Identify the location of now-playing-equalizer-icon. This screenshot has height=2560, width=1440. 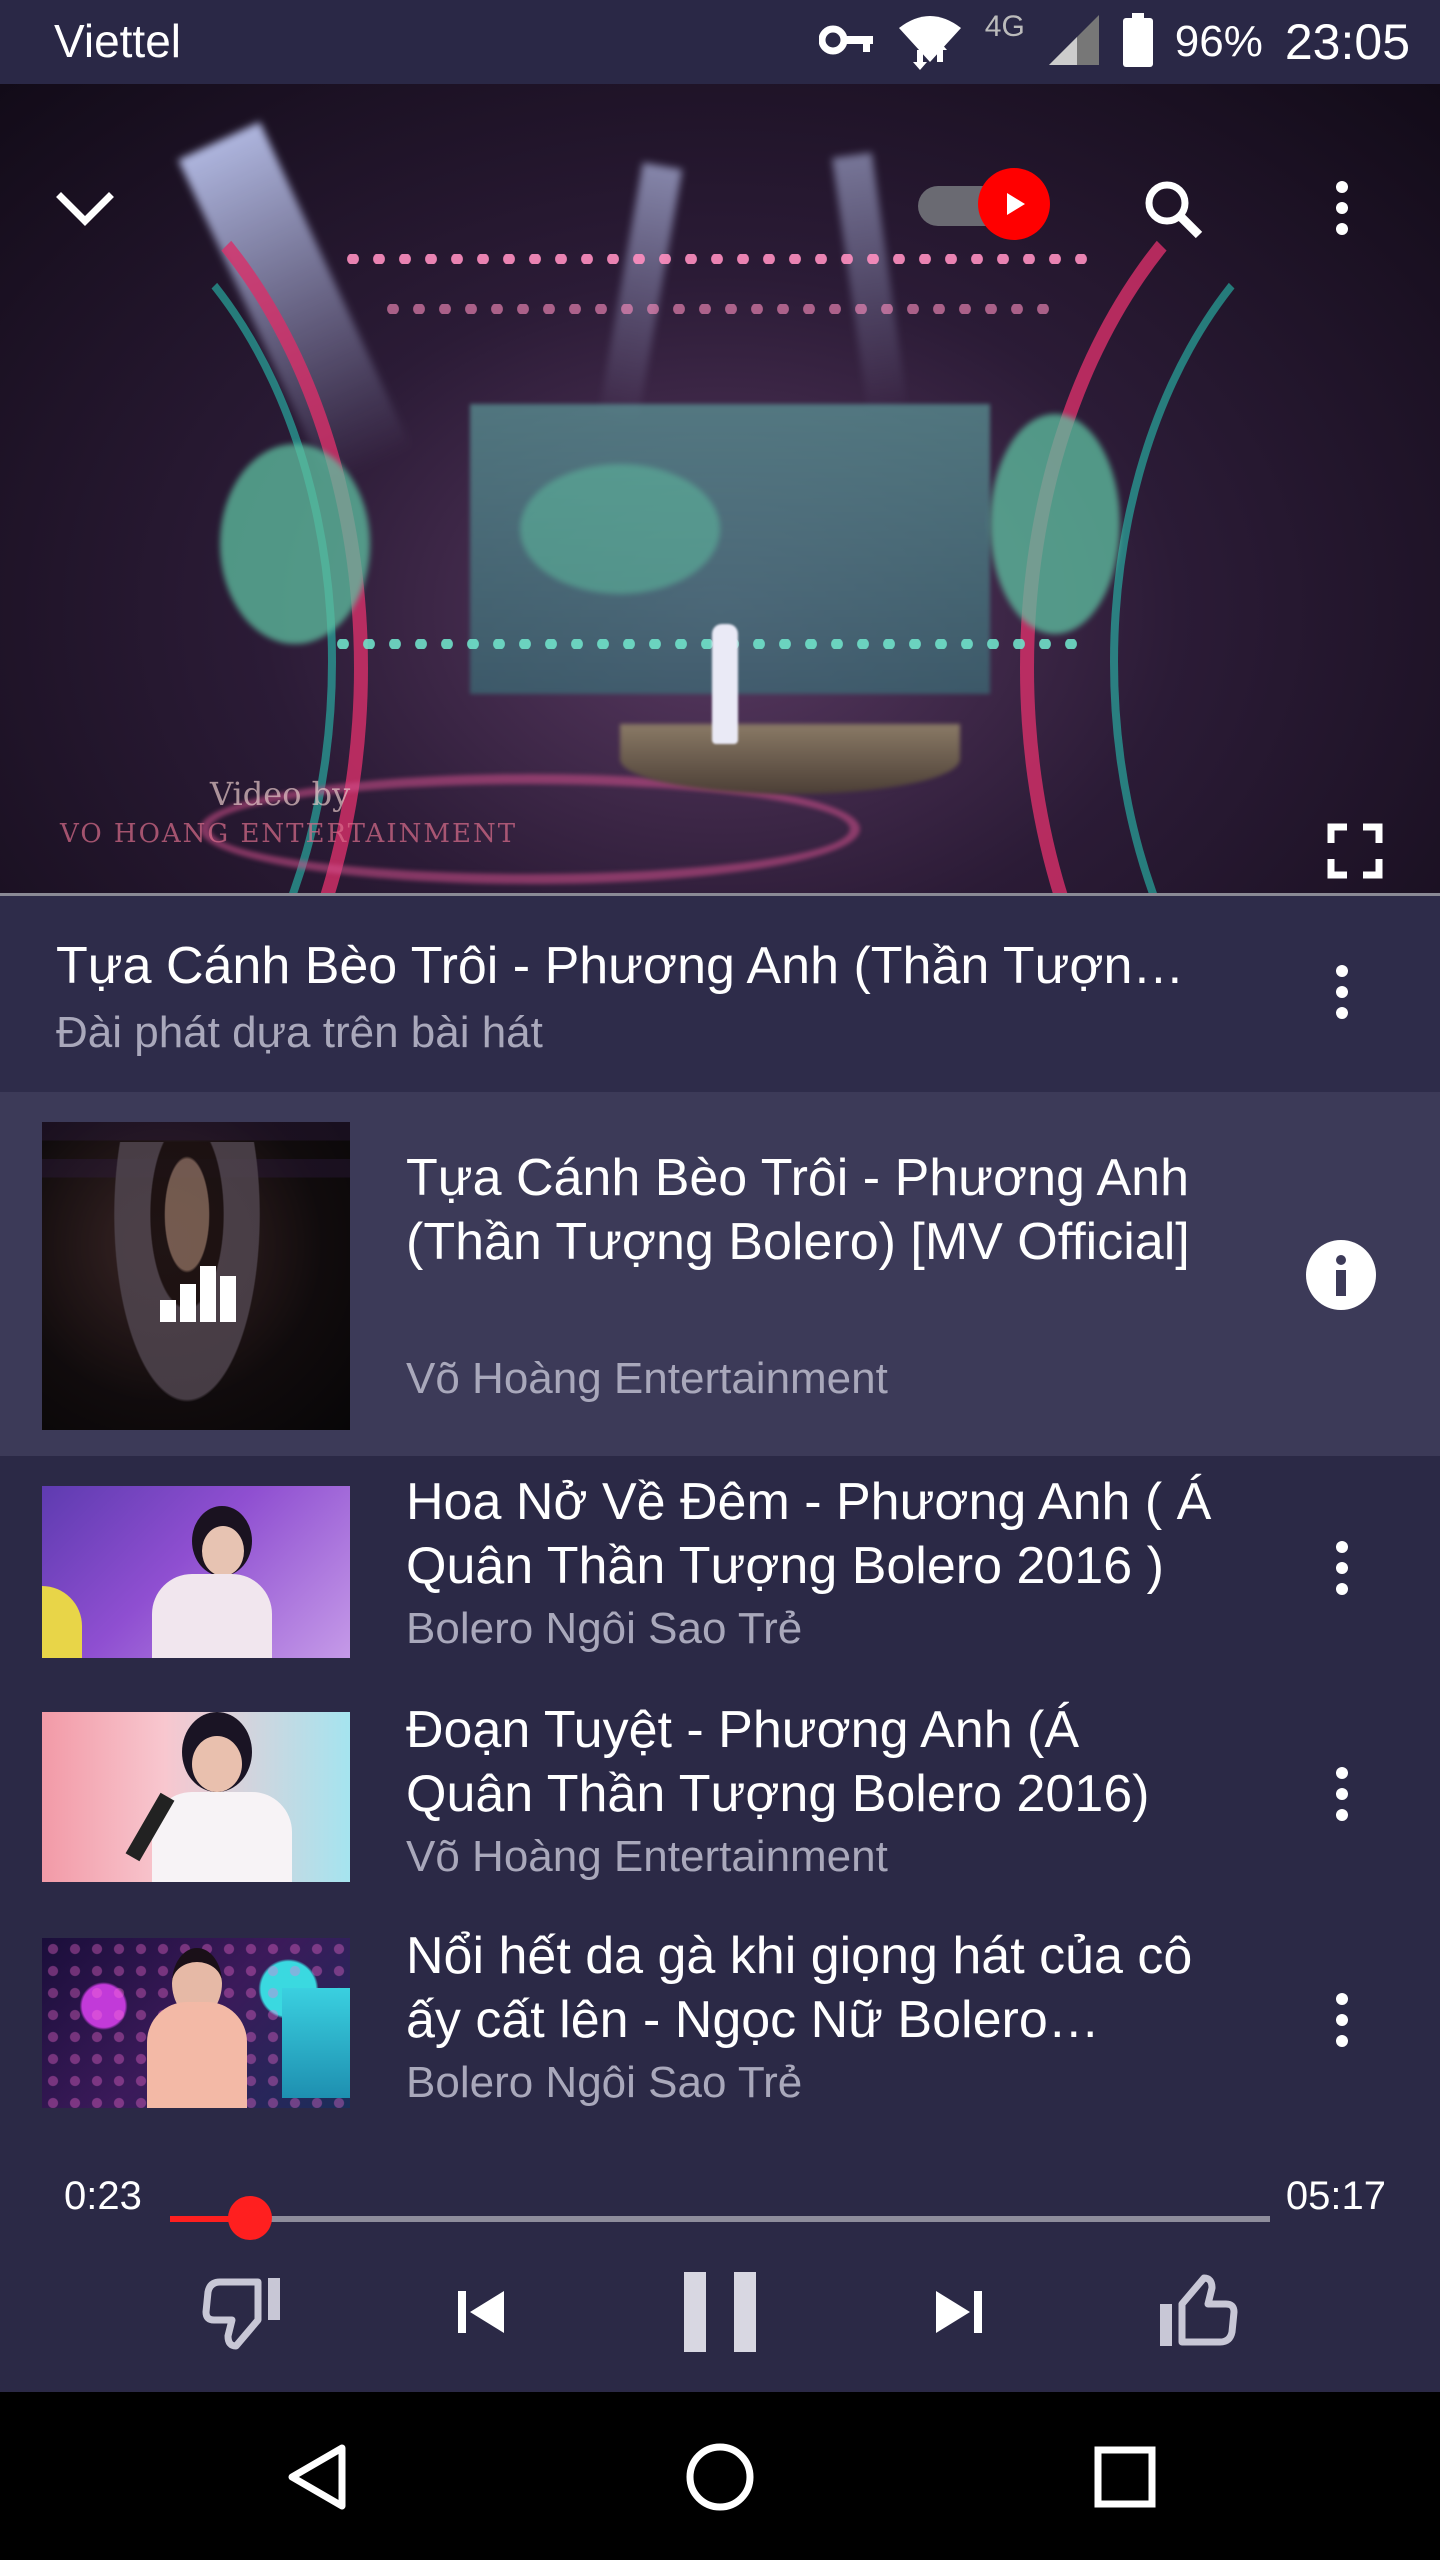
(198, 1296).